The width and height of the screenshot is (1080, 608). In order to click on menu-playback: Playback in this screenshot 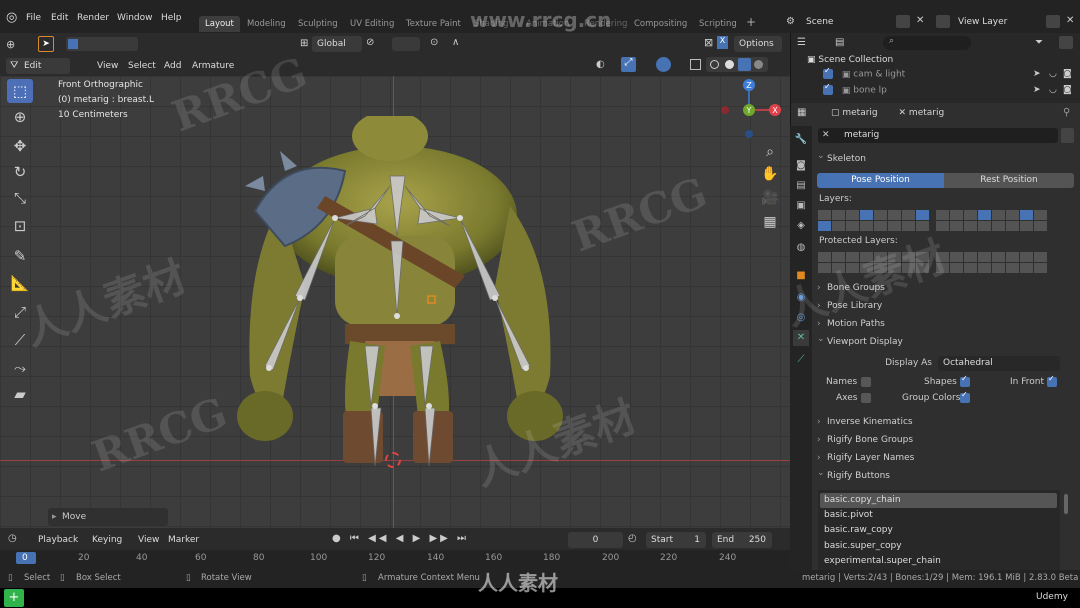, I will do `click(58, 540)`.